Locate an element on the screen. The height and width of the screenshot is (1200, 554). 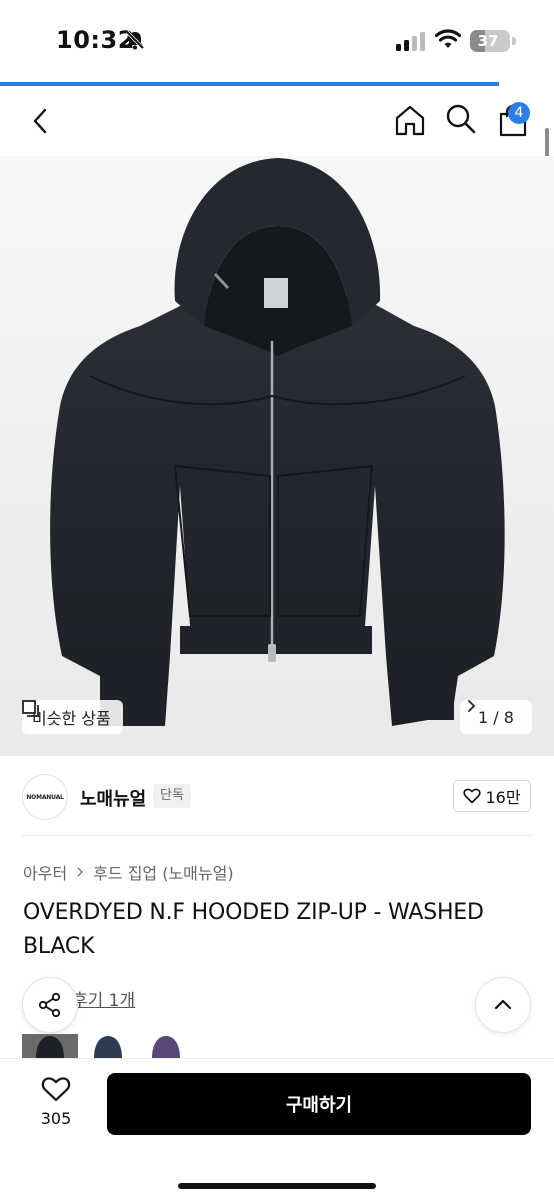
share-icon is located at coordinates (49, 1005).